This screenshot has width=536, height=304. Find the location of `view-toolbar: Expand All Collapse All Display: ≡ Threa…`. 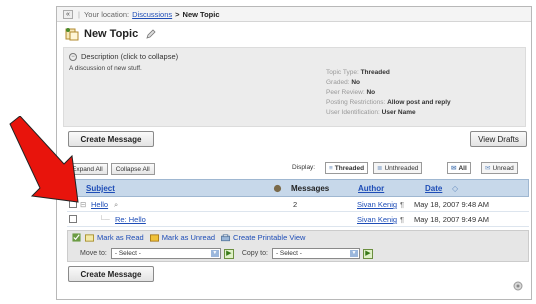

view-toolbar: Expand All Collapse All Display: ≡ Threa… is located at coordinates (298, 169).